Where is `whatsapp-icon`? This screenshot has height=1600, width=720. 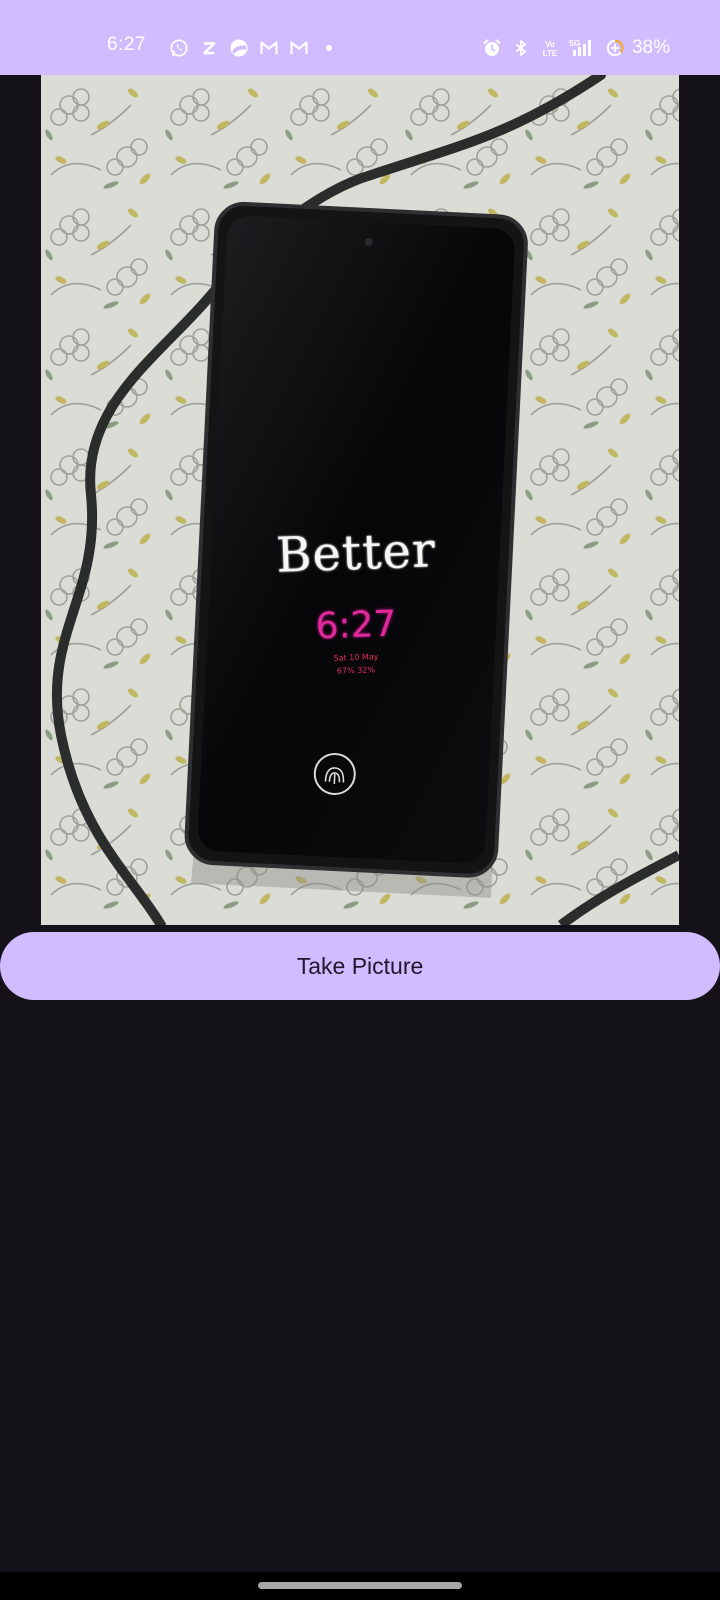
whatsapp-icon is located at coordinates (178, 48).